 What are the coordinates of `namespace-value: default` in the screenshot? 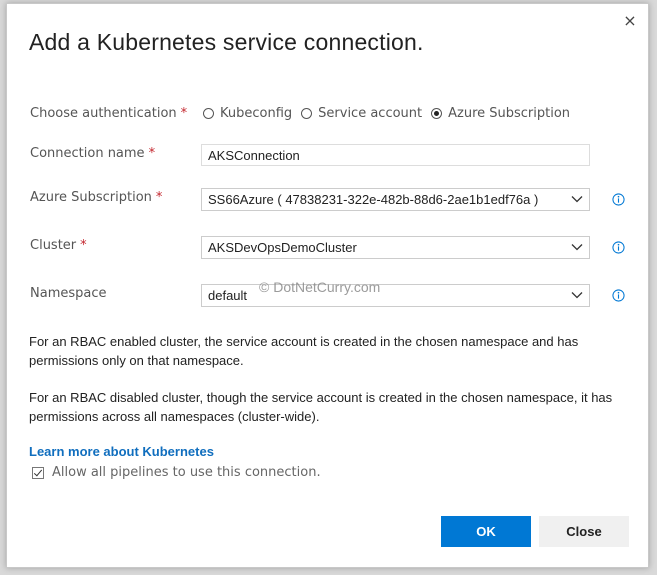 It's located at (228, 295).